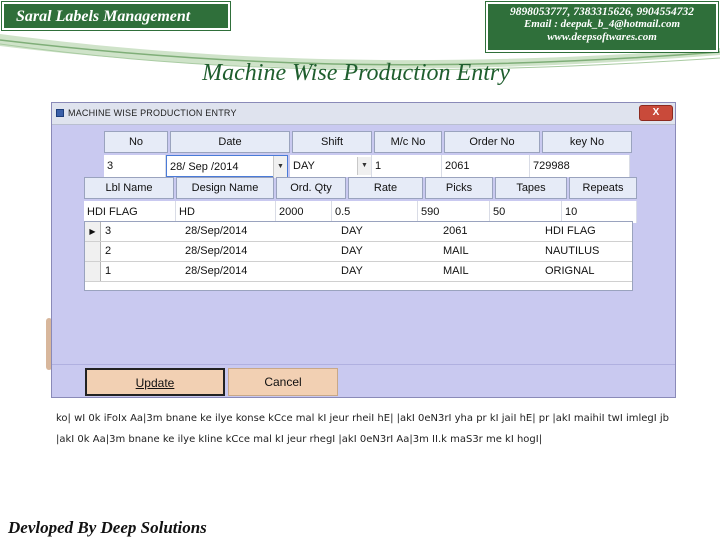  I want to click on row-label: ORIGNAL, so click(570, 271).